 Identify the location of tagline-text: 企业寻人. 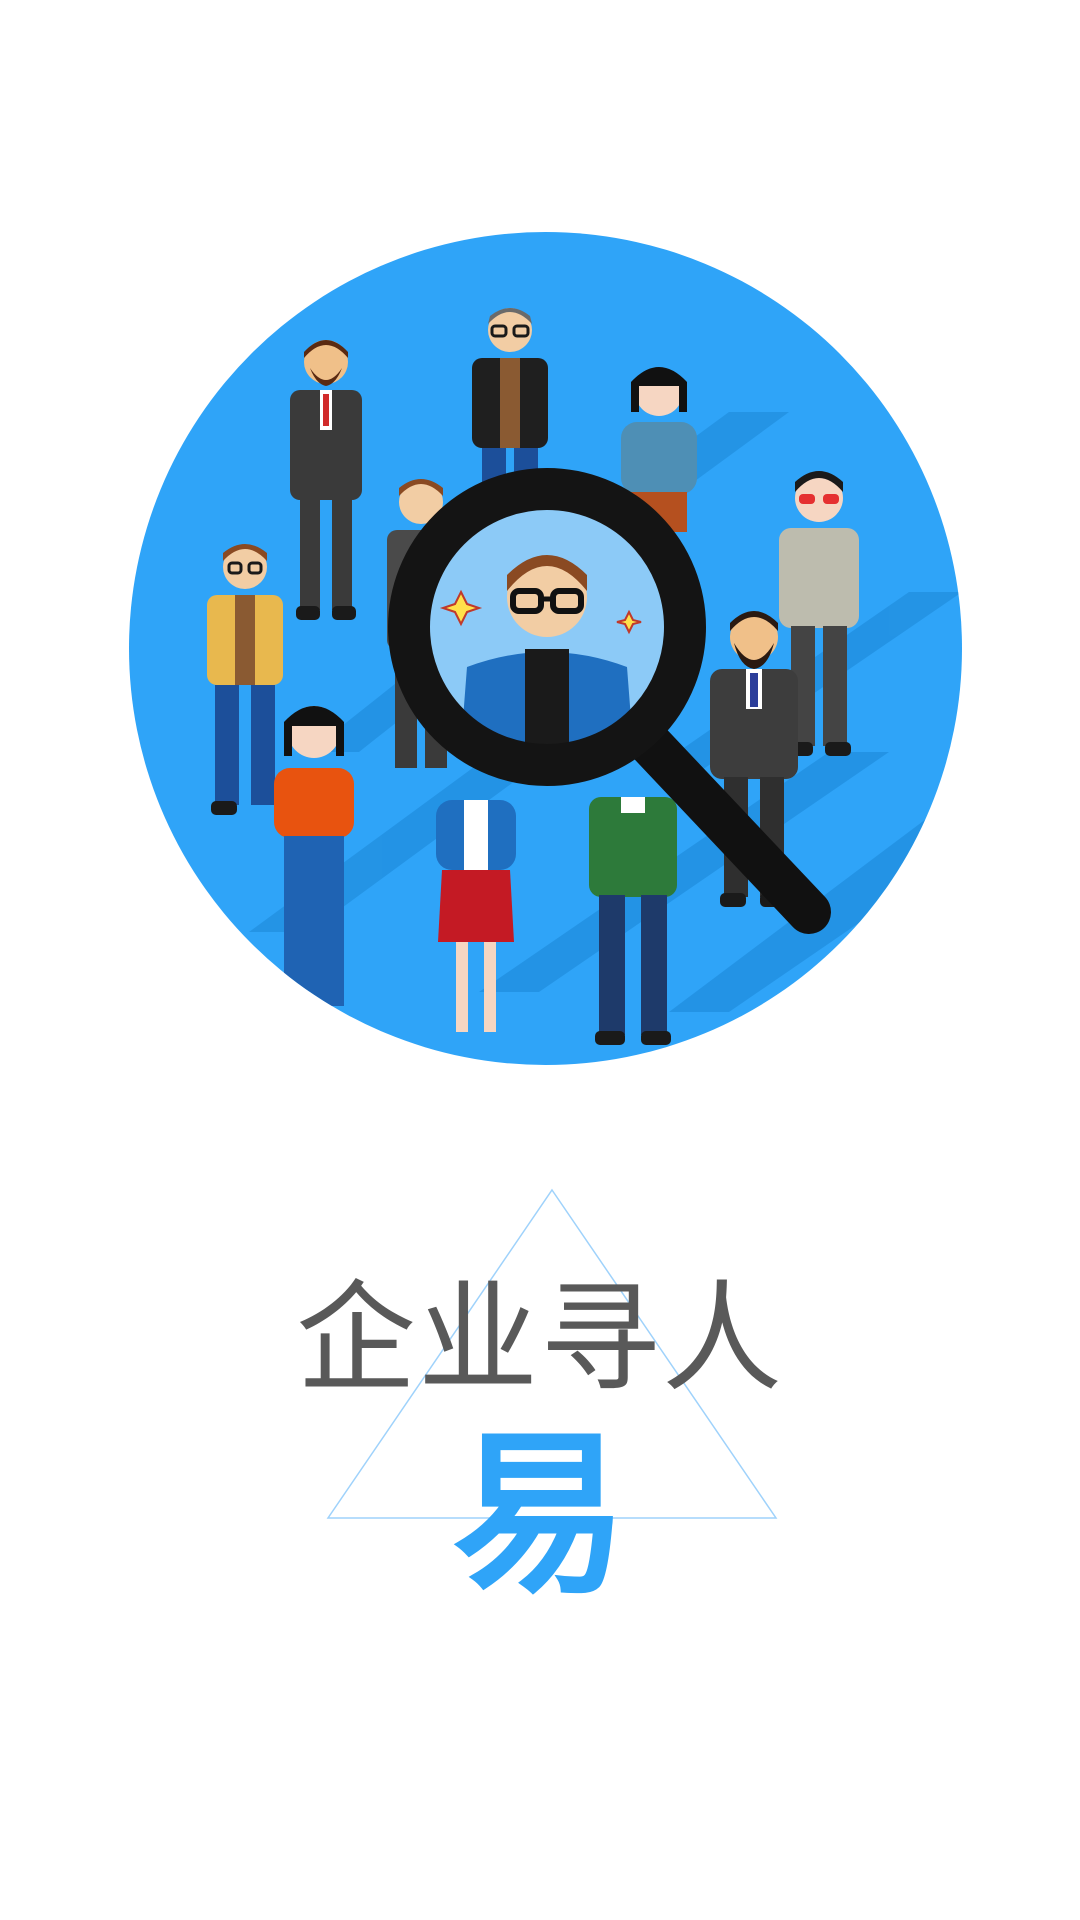
(540, 1339).